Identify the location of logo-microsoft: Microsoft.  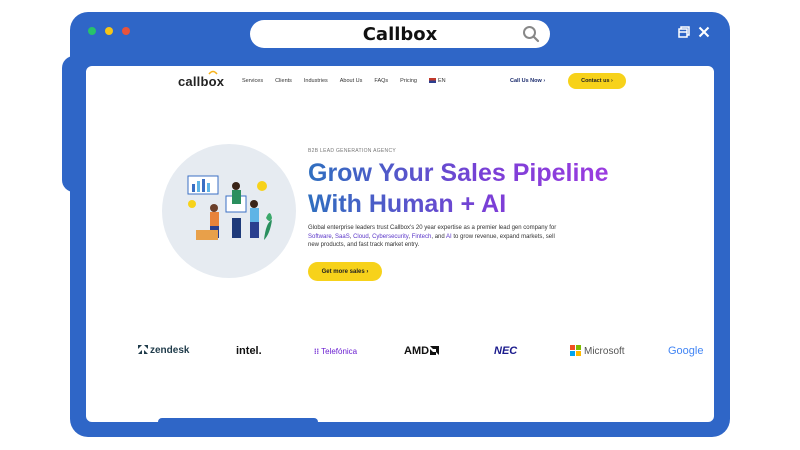
(597, 351).